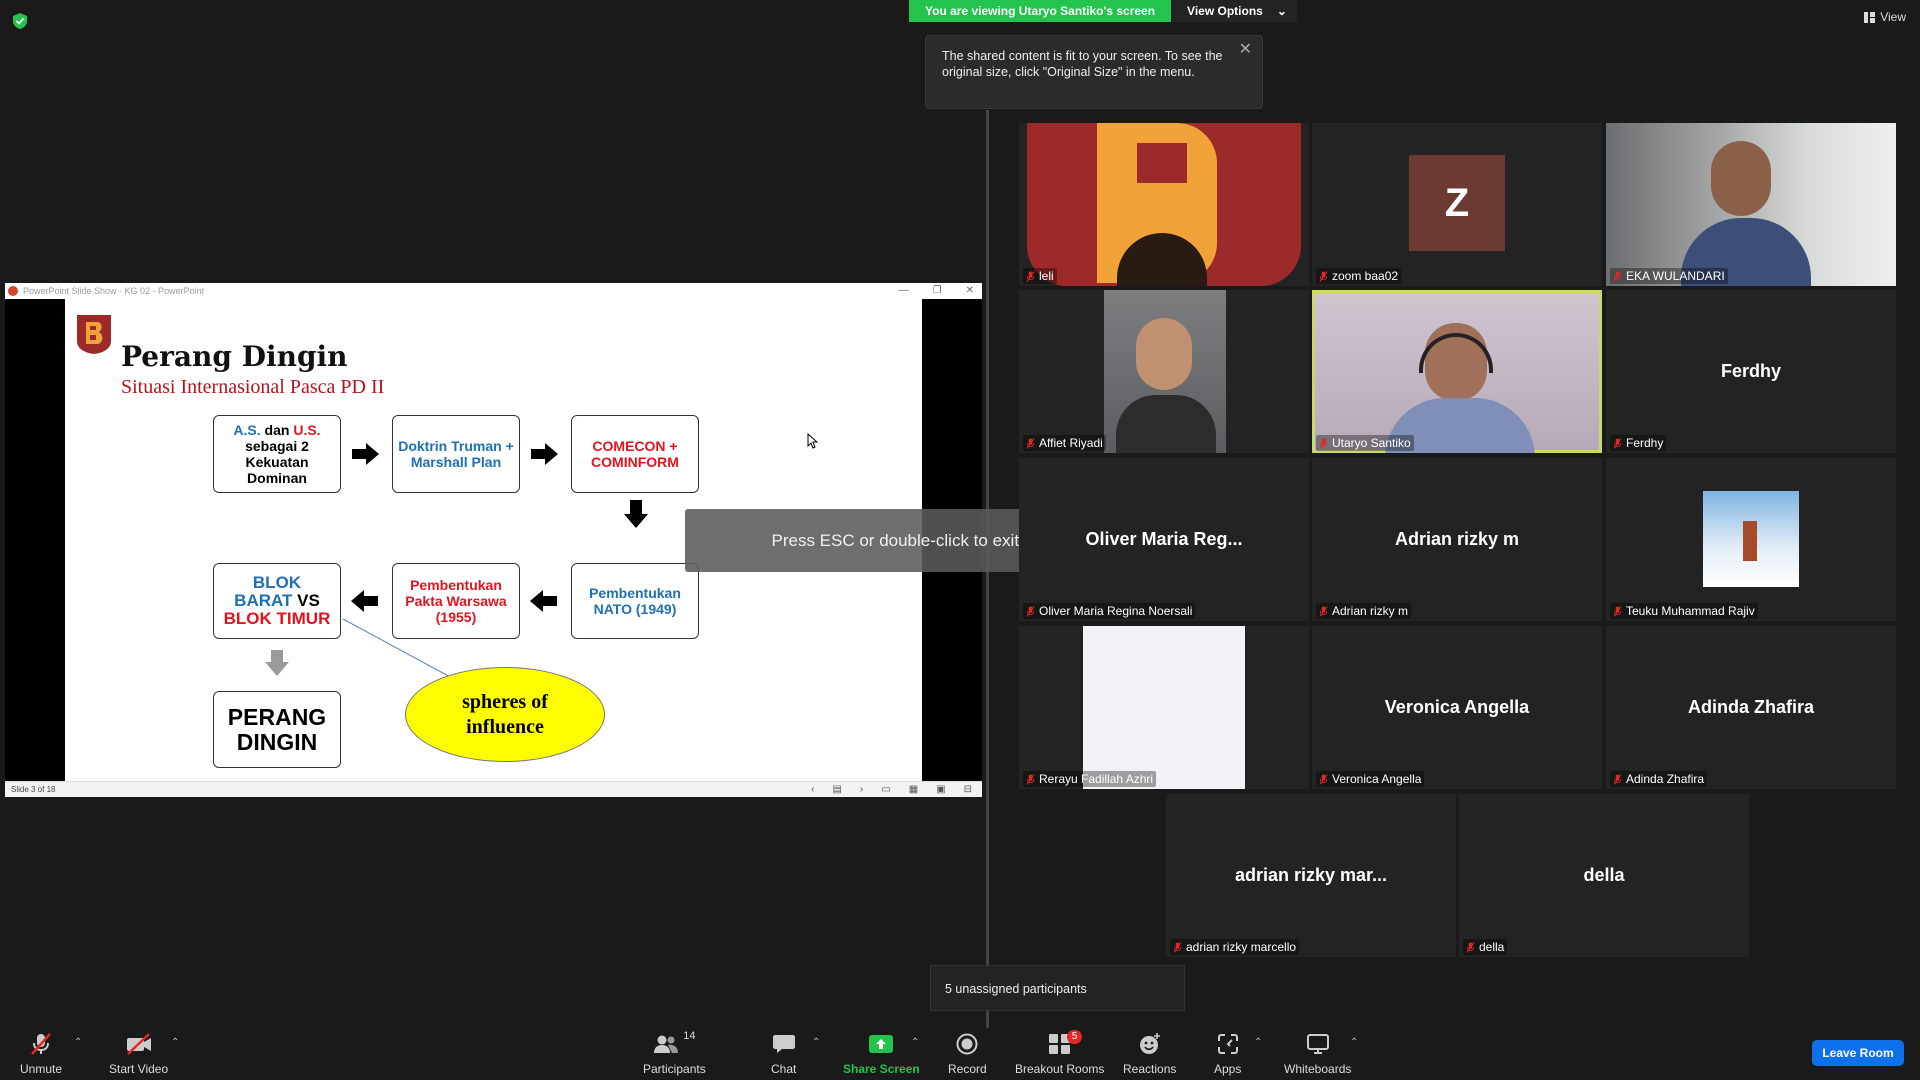  I want to click on normal-view-icon: ▭, so click(885, 790).